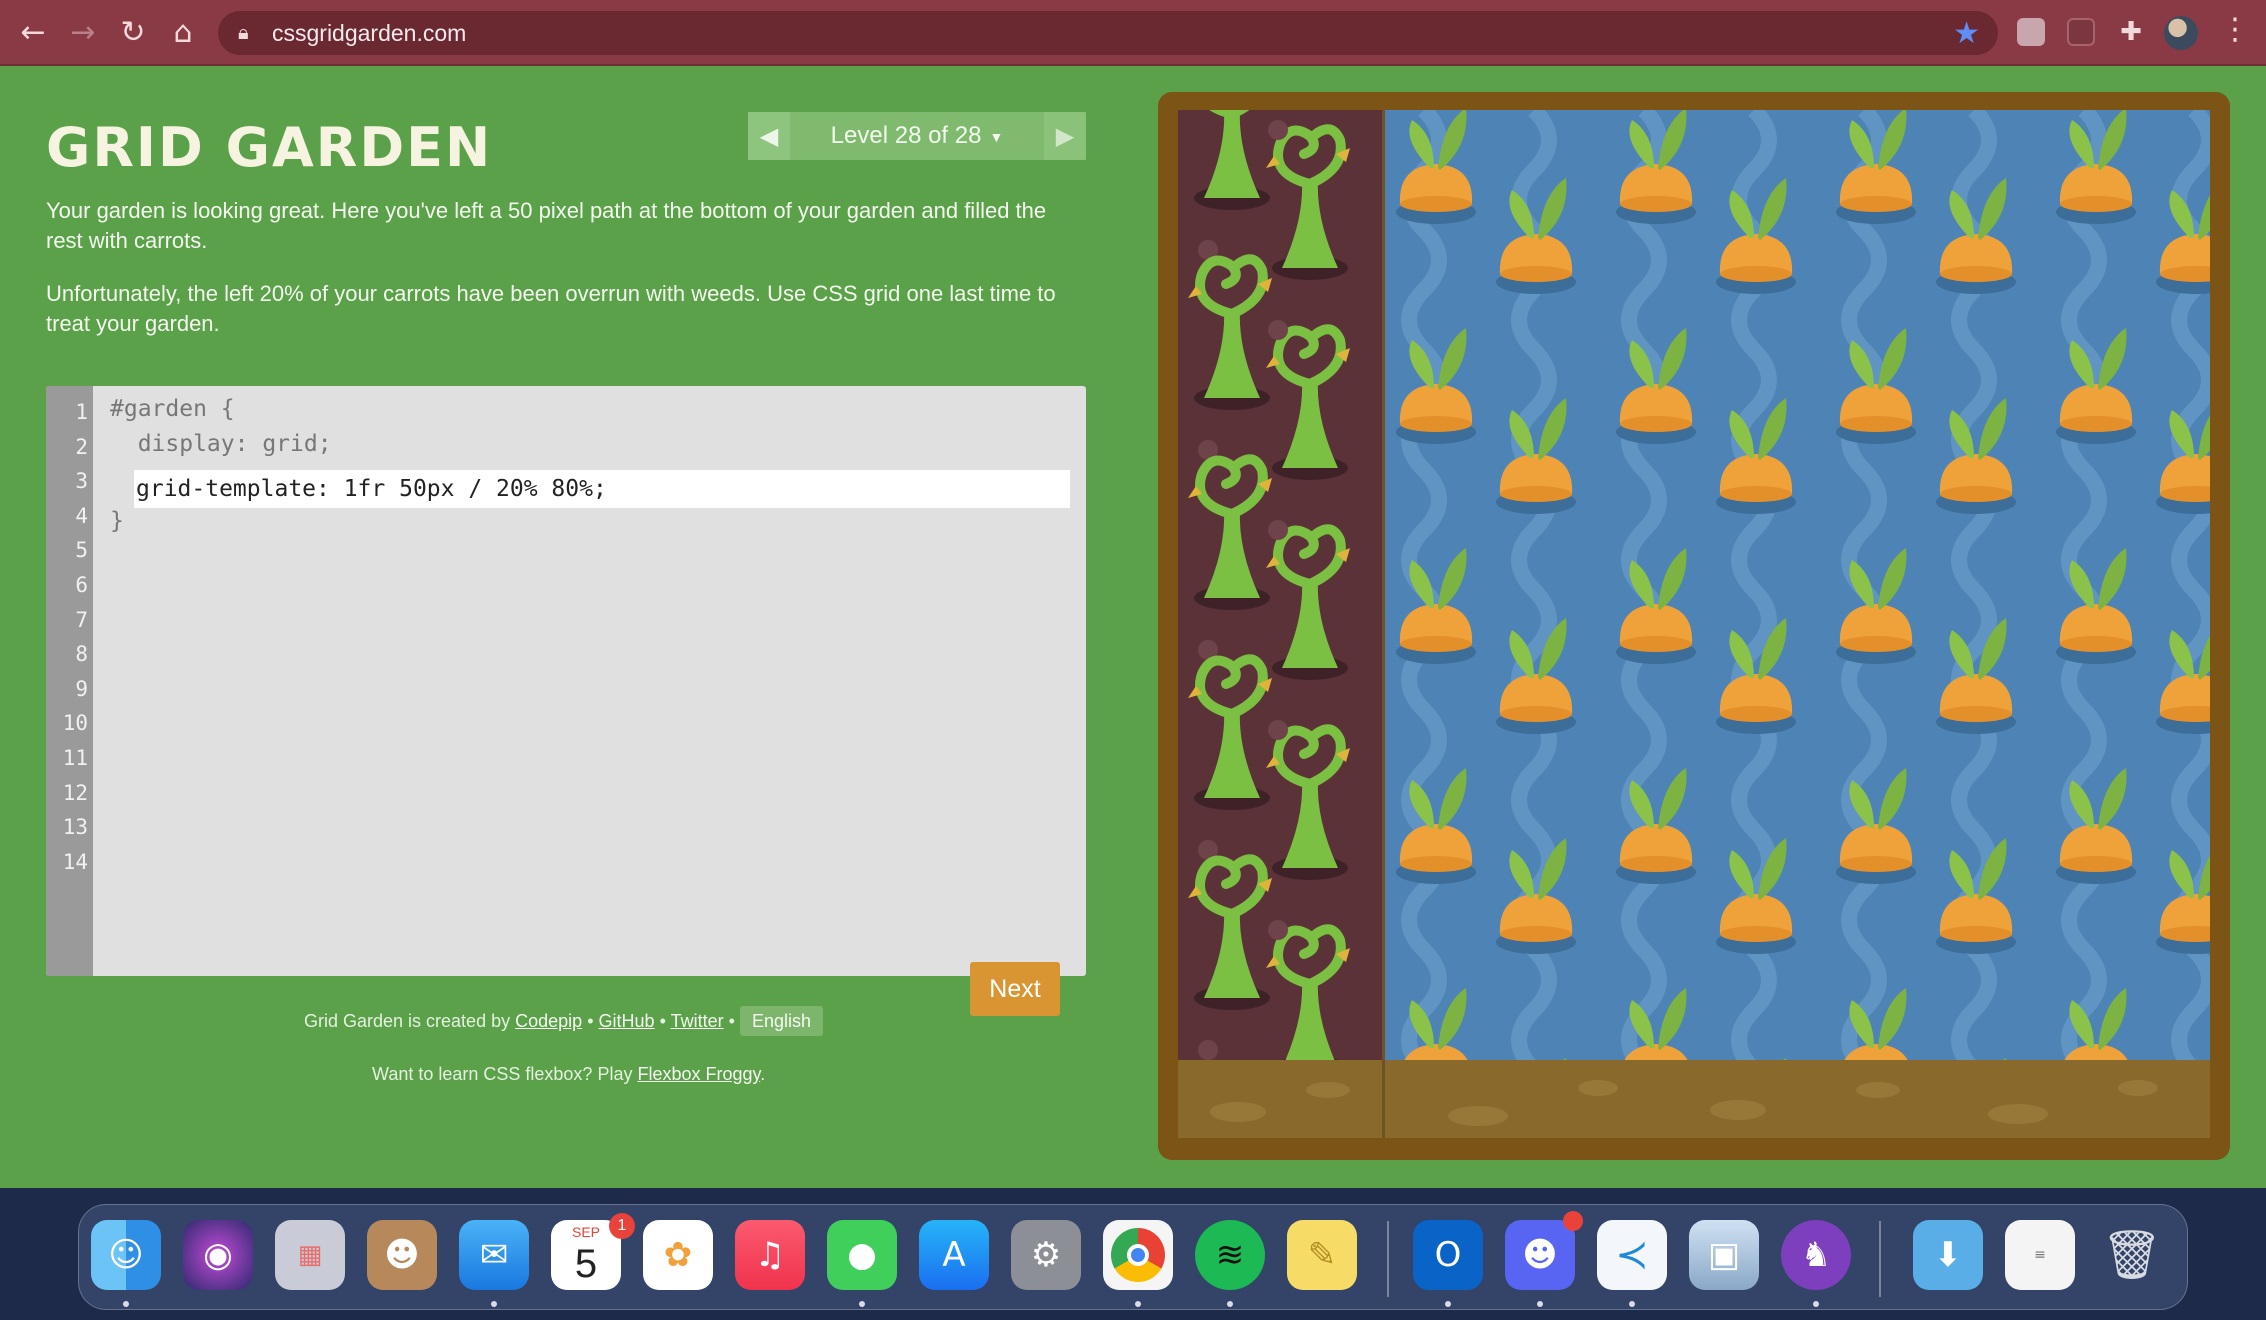 Image resolution: width=2266 pixels, height=1320 pixels. What do you see at coordinates (81, 446) in the screenshot?
I see `line-number: 2` at bounding box center [81, 446].